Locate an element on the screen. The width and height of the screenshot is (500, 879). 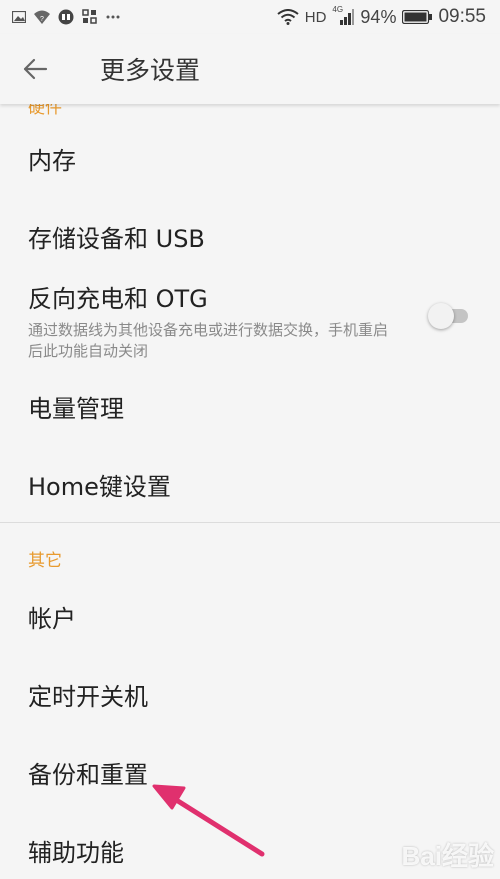
network-hd-label: HD is located at coordinates (315, 17).